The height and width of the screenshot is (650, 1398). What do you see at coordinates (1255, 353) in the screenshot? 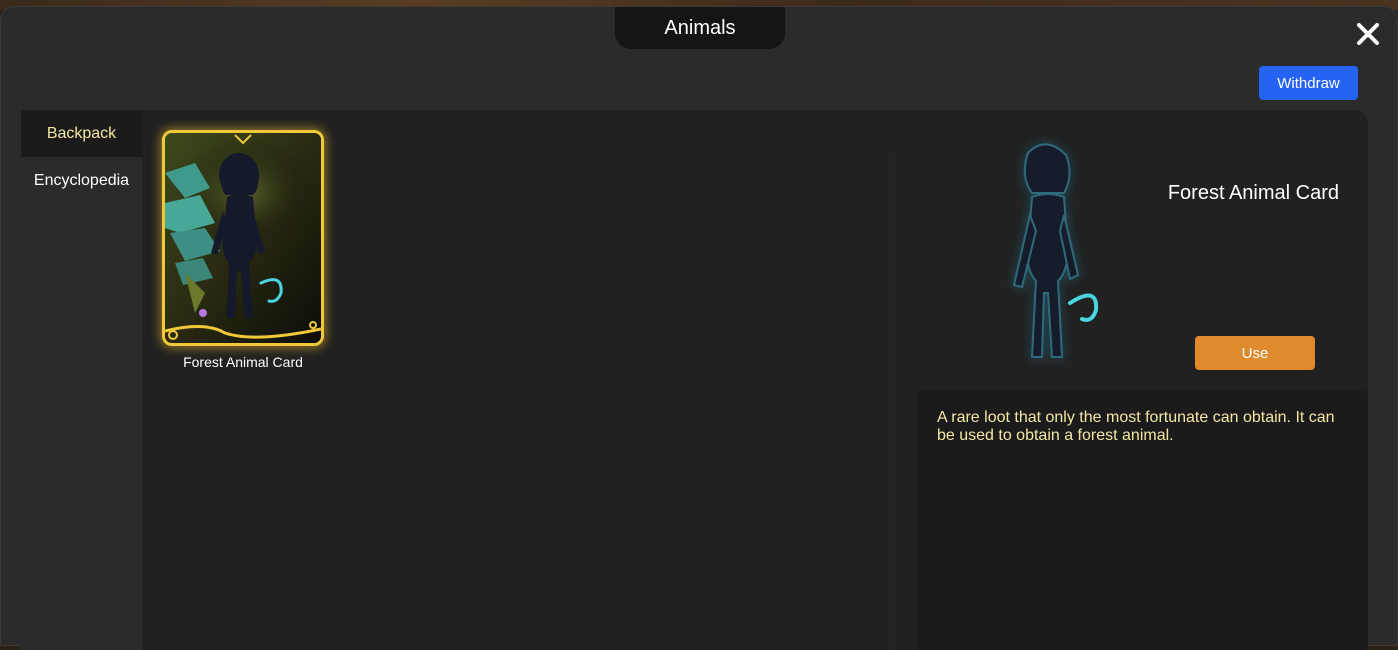
I see `use-button: Use` at bounding box center [1255, 353].